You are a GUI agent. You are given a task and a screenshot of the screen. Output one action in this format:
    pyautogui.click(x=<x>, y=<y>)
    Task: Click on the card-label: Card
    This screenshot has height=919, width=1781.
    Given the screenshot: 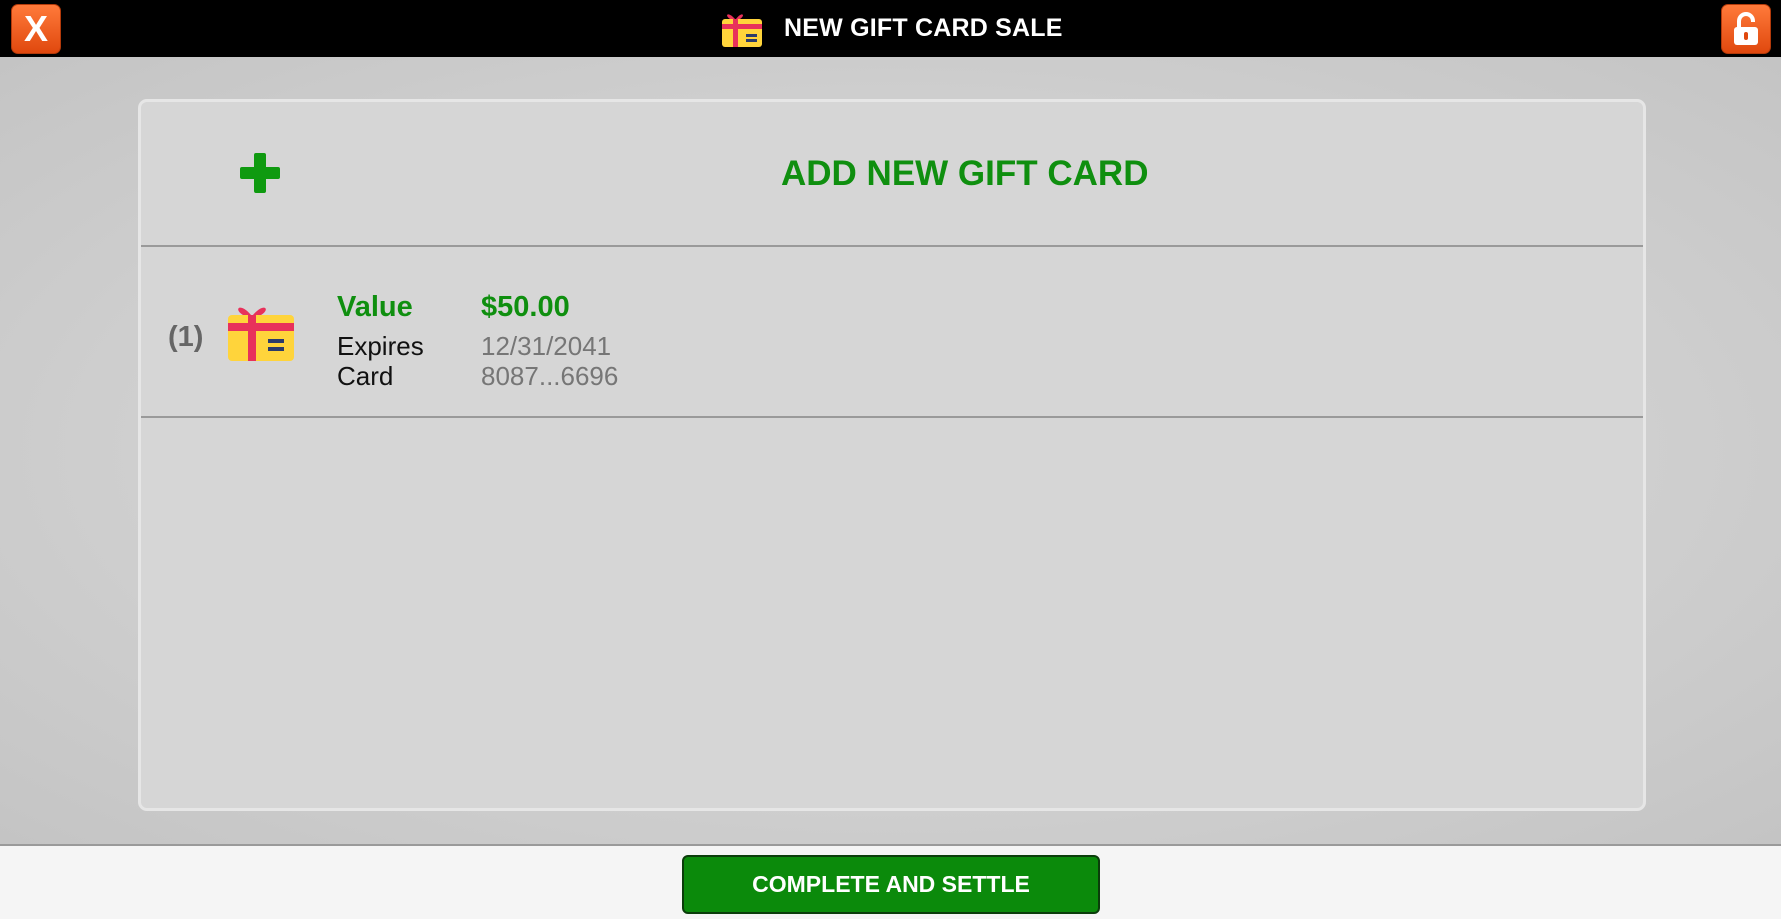 What is the action you would take?
    pyautogui.click(x=365, y=376)
    